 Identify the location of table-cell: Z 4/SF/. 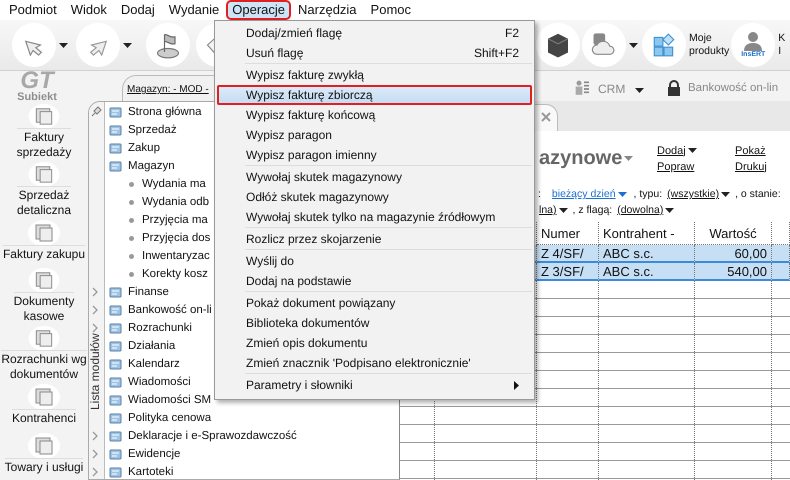
(568, 254).